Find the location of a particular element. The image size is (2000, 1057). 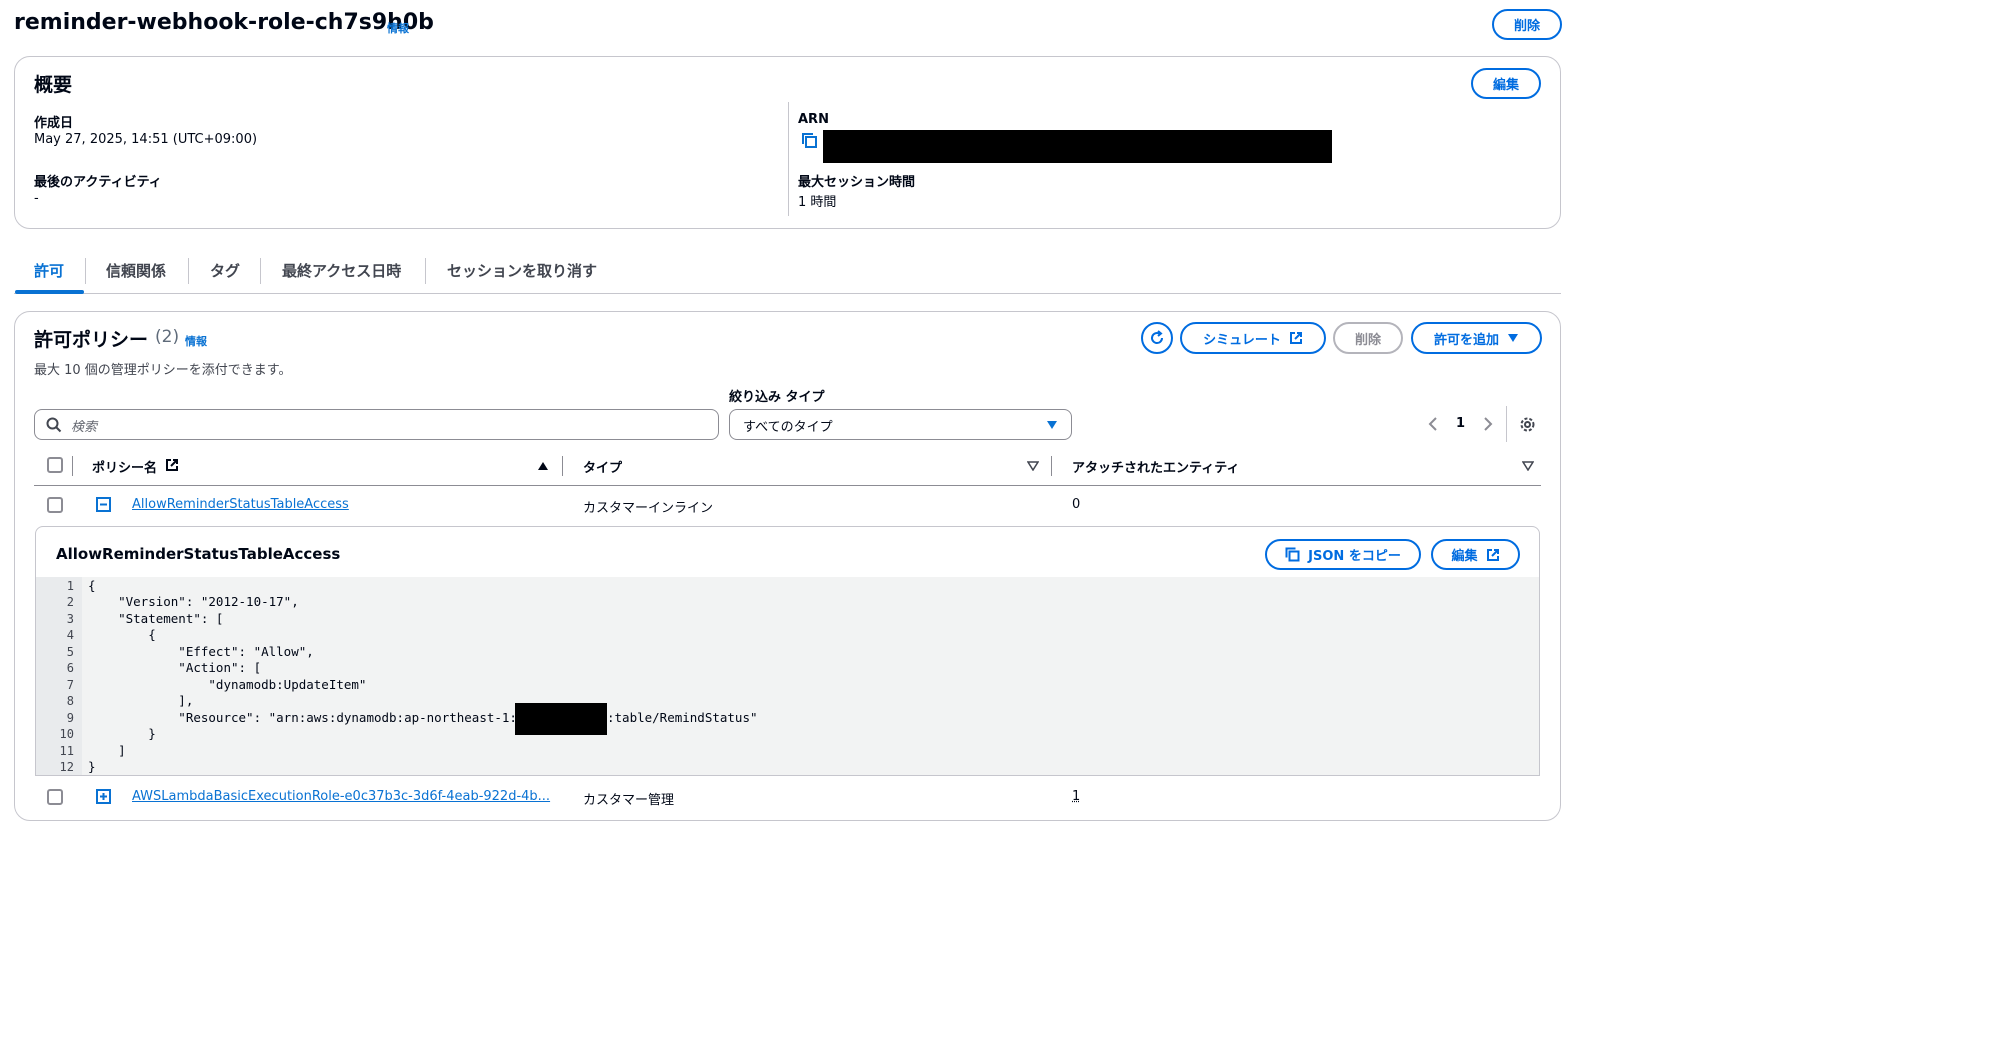

tab-last-accessed: 最終アクセス日時 is located at coordinates (341, 271).